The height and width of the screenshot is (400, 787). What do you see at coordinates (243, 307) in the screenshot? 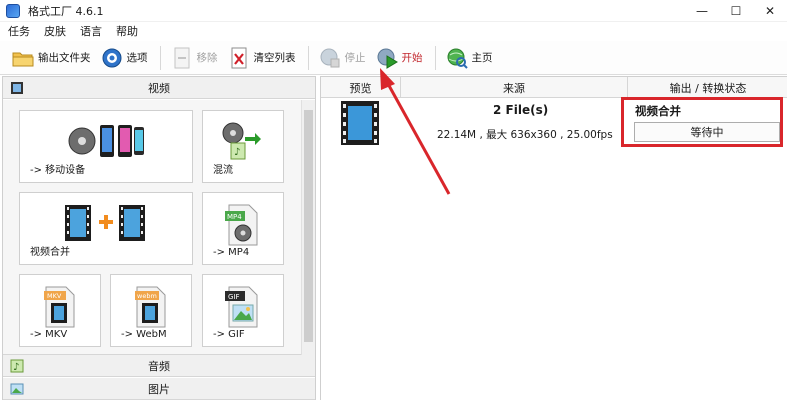
I see `gif-file-icon: GIF` at bounding box center [243, 307].